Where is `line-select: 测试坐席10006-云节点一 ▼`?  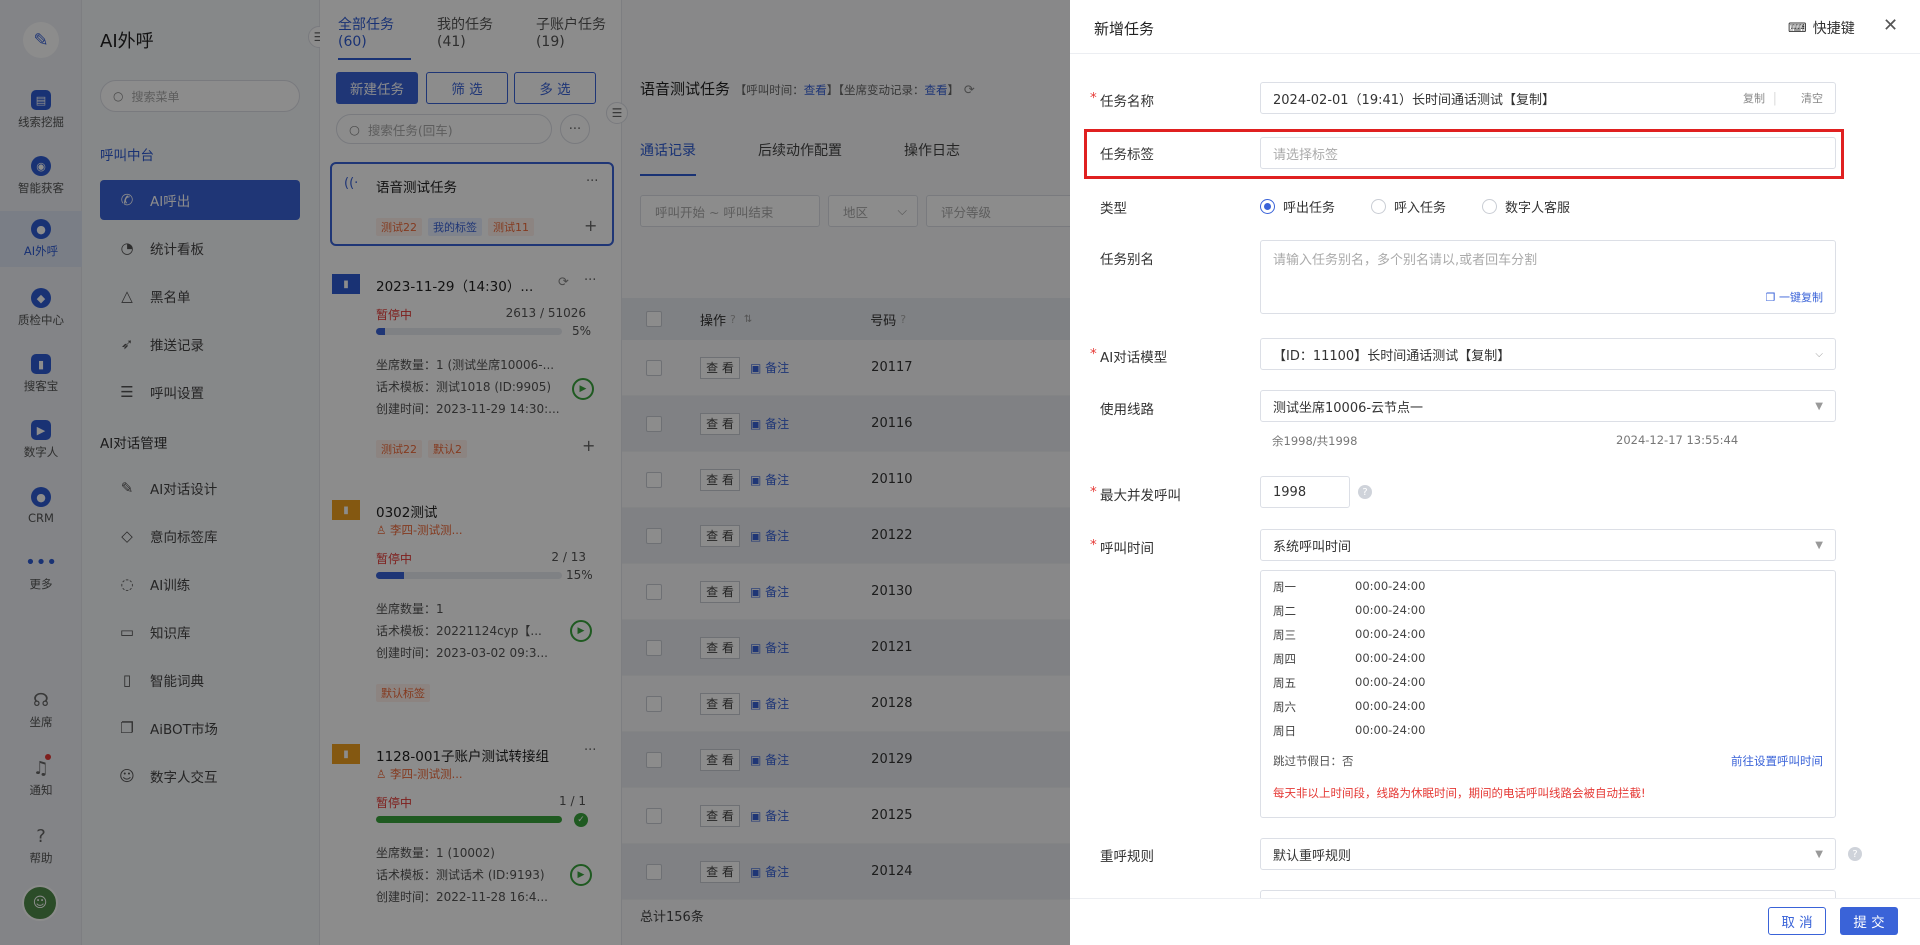 line-select: 测试坐席10006-云节点一 ▼ is located at coordinates (1548, 406).